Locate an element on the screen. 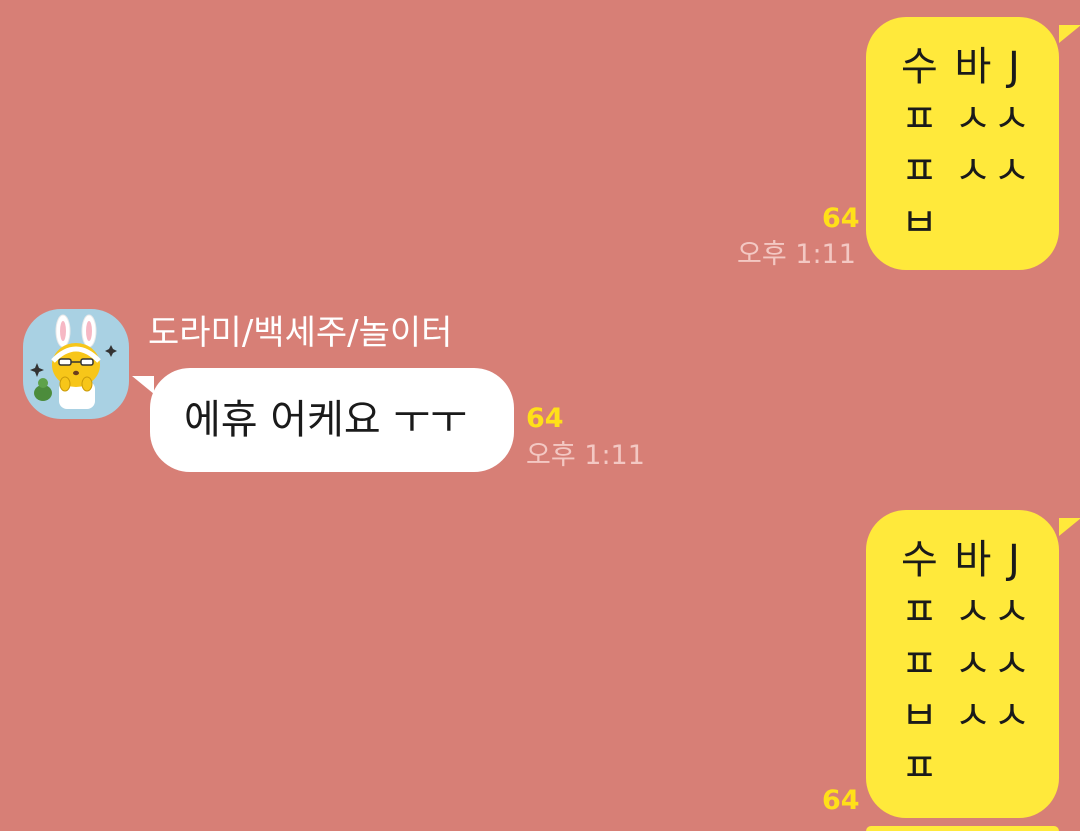 This screenshot has height=831, width=1080. avatar is located at coordinates (76, 364).